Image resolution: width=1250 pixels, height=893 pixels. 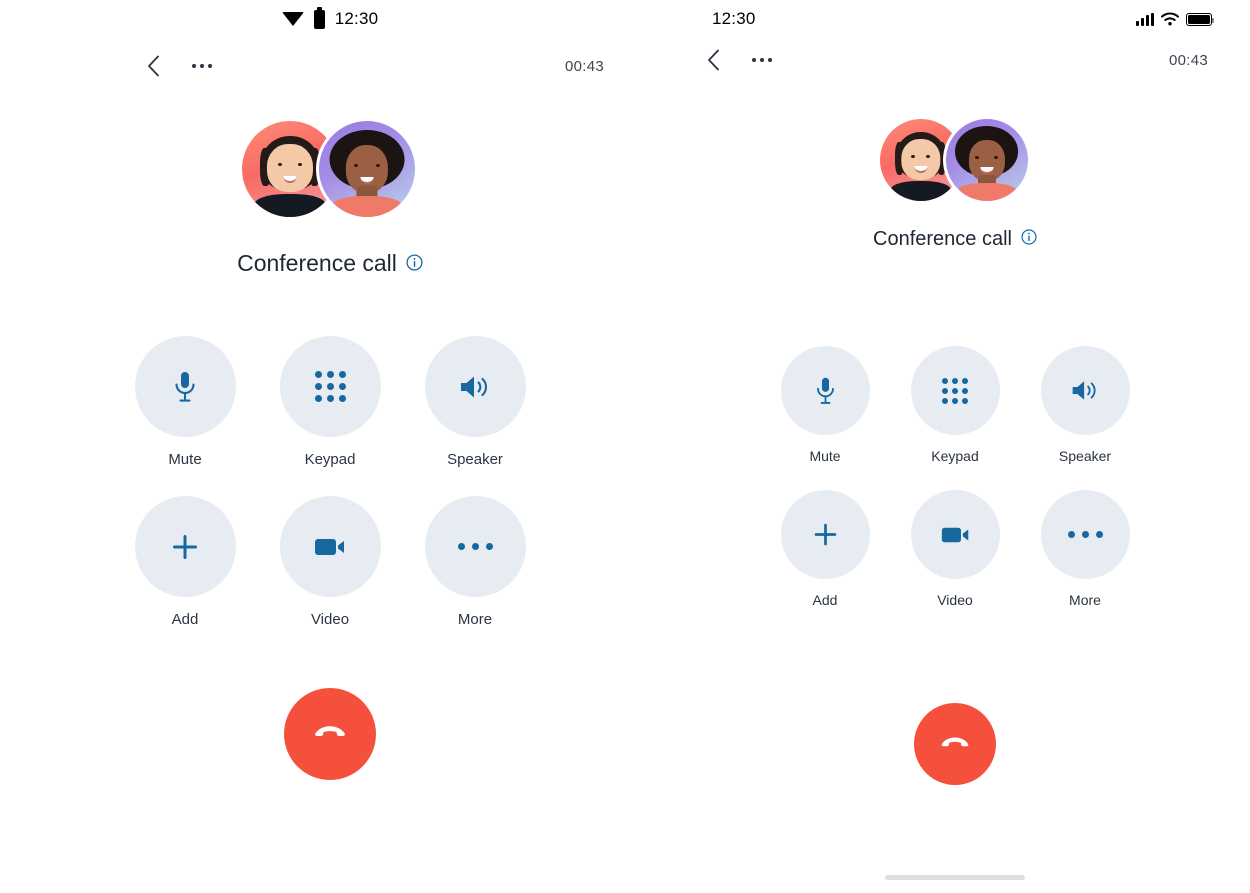 I want to click on android-call-header: Conference call, so click(x=330, y=197).